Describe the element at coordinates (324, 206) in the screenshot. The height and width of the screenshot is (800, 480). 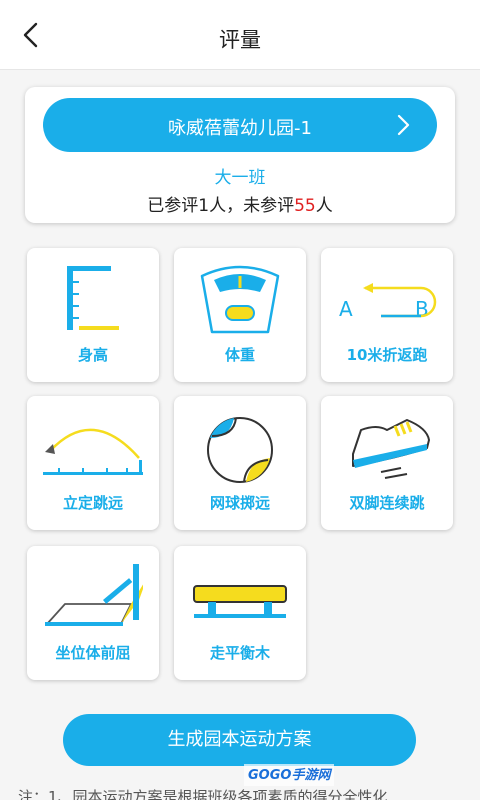
I see `status-suffix: 人` at that location.